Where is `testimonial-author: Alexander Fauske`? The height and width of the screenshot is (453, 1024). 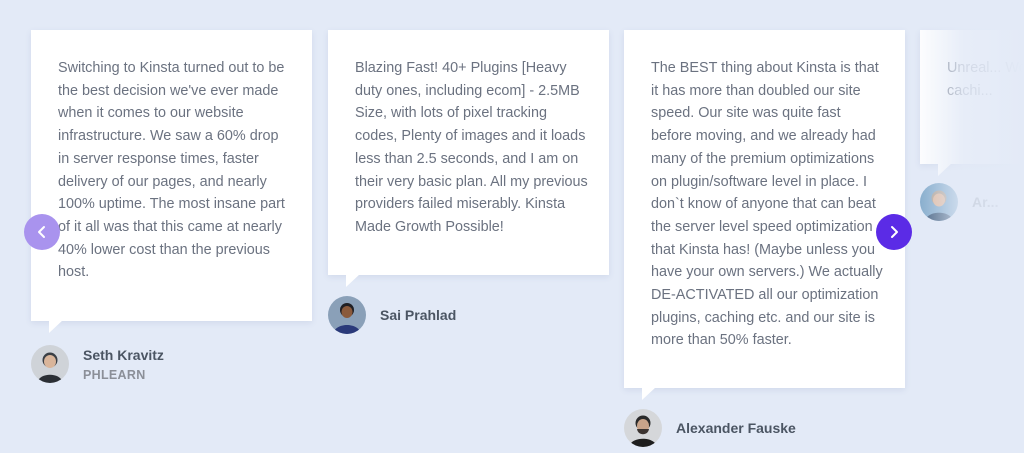
testimonial-author: Alexander Fauske is located at coordinates (710, 428).